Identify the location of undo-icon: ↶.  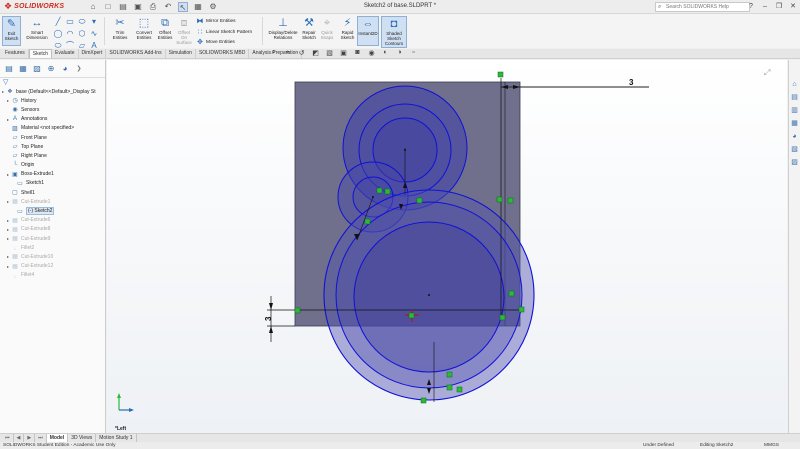
(168, 7).